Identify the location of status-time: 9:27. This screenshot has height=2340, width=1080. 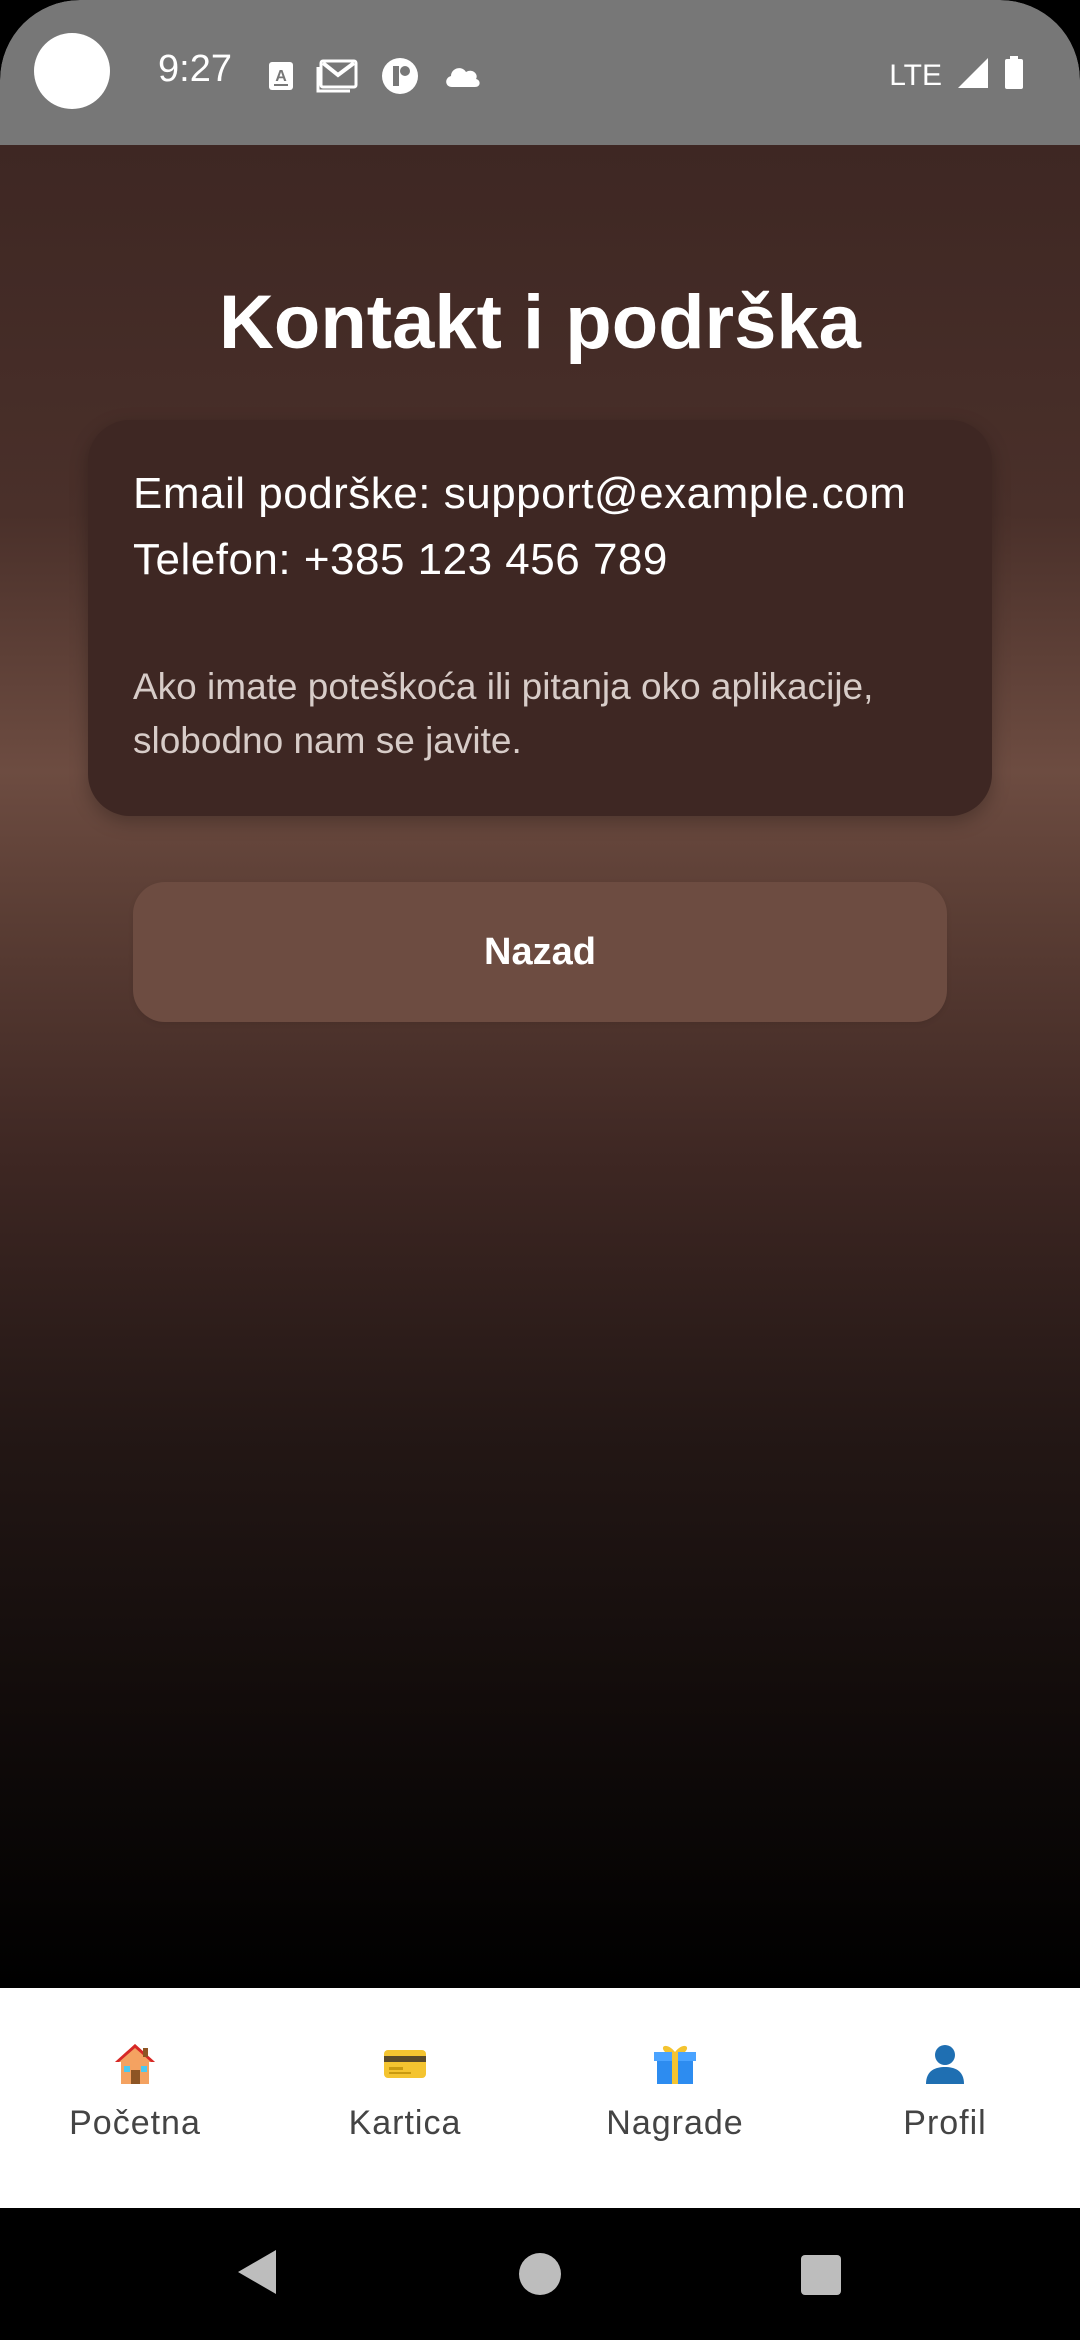
(195, 69).